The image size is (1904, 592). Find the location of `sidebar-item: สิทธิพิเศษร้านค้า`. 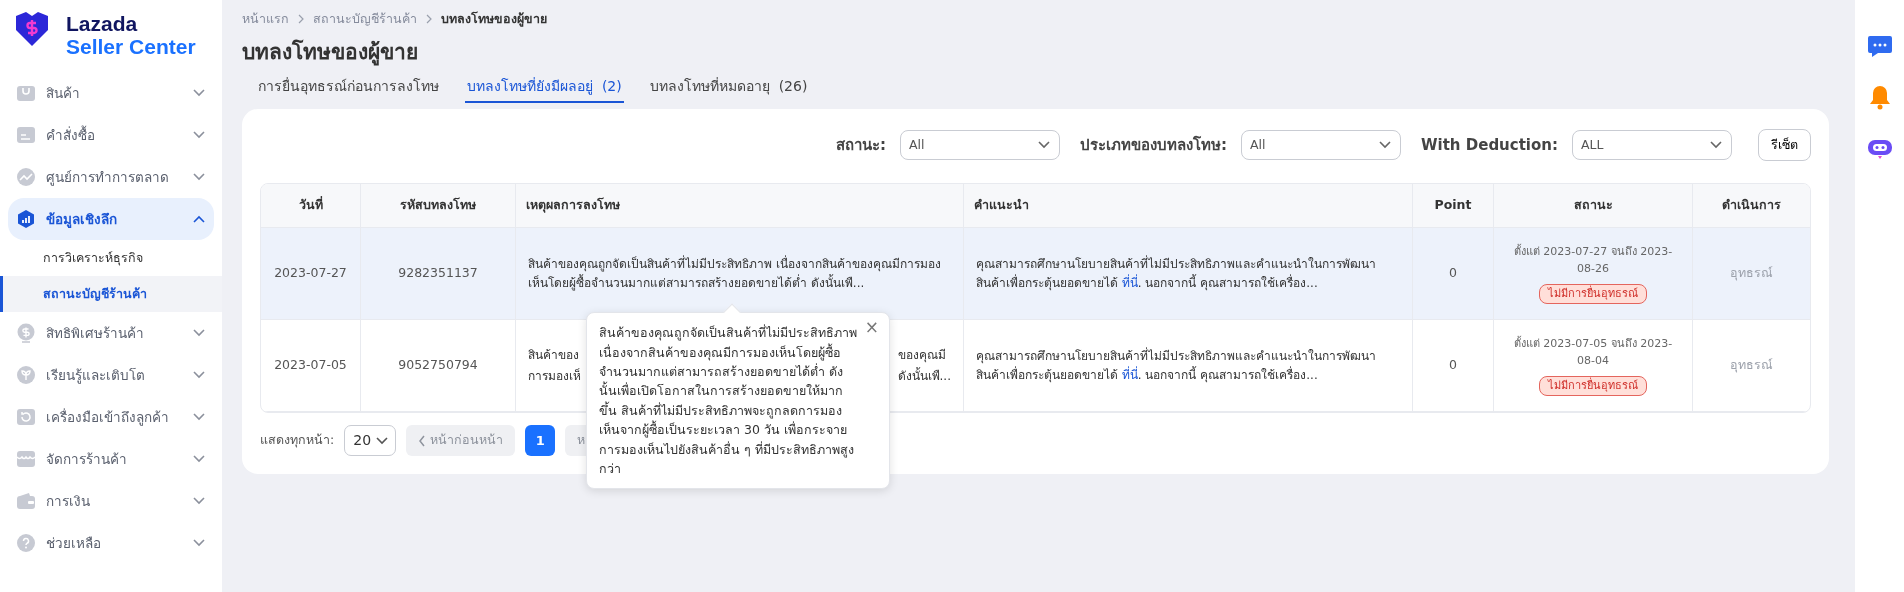

sidebar-item: สิทธิพิเศษร้านค้า is located at coordinates (111, 333).